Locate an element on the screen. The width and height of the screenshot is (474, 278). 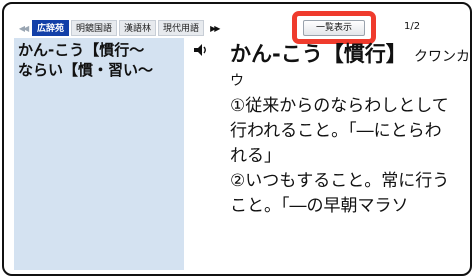
tab-meikyo: 明鏡国語 is located at coordinates (94, 28).